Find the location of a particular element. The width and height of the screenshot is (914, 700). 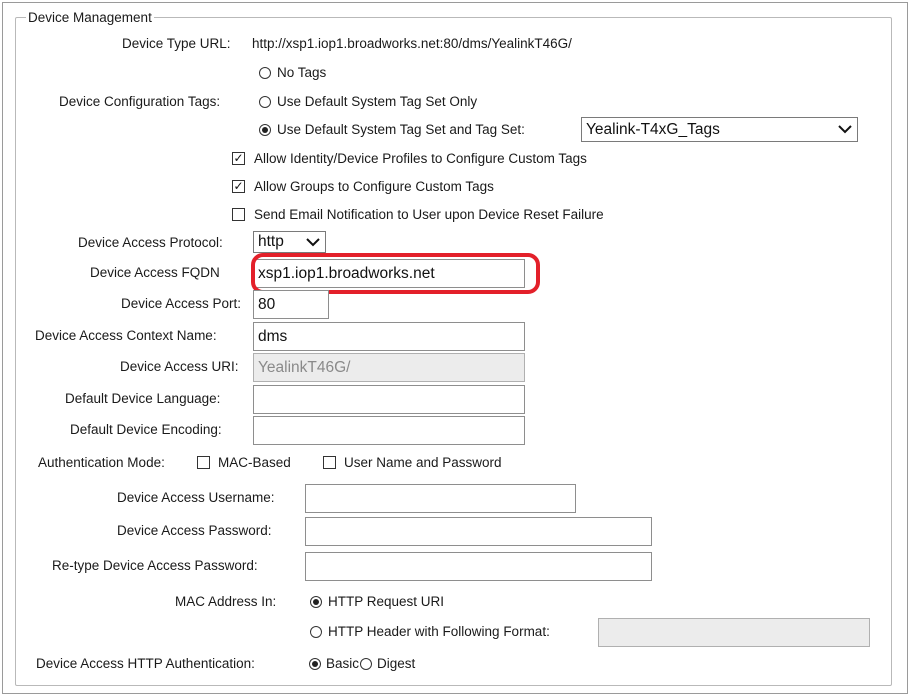

tag-set-select: Yealink-T4xG_Tags is located at coordinates (719, 129).